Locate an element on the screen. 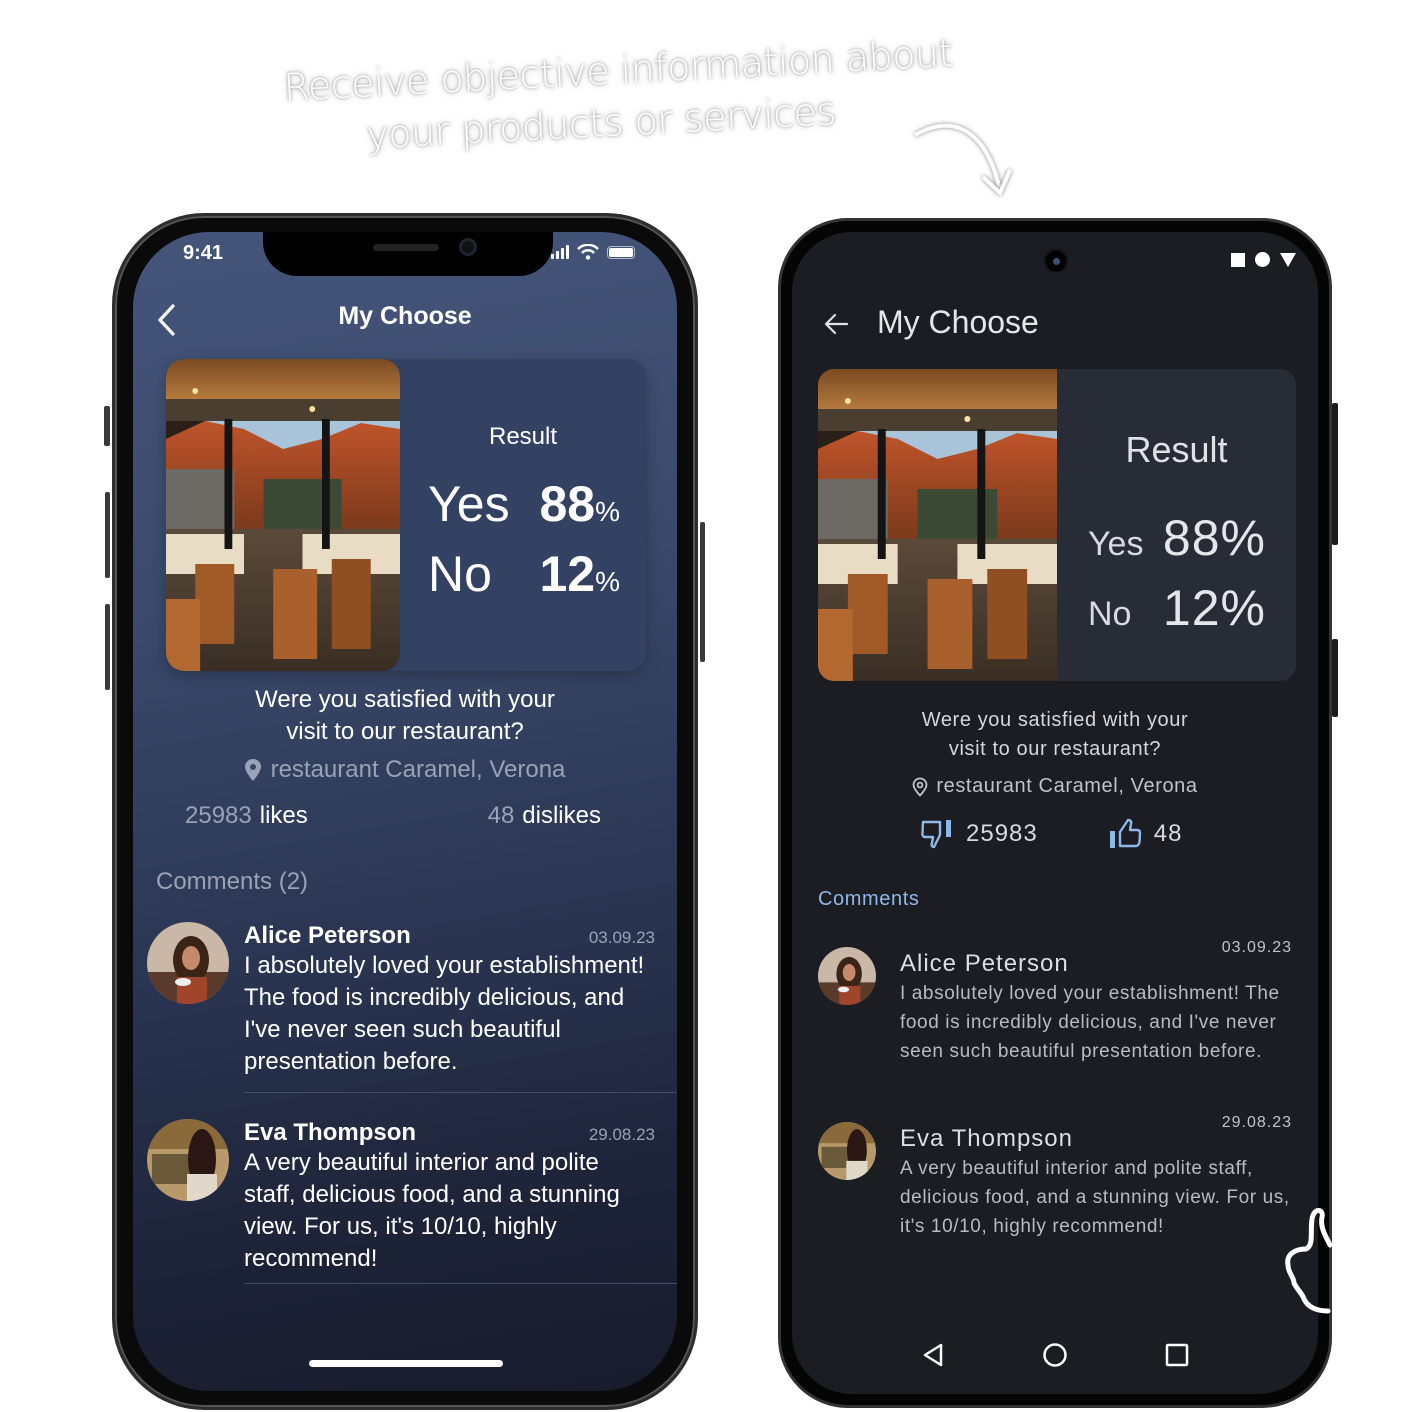 This screenshot has height=1412, width=1427. notch is located at coordinates (408, 254).